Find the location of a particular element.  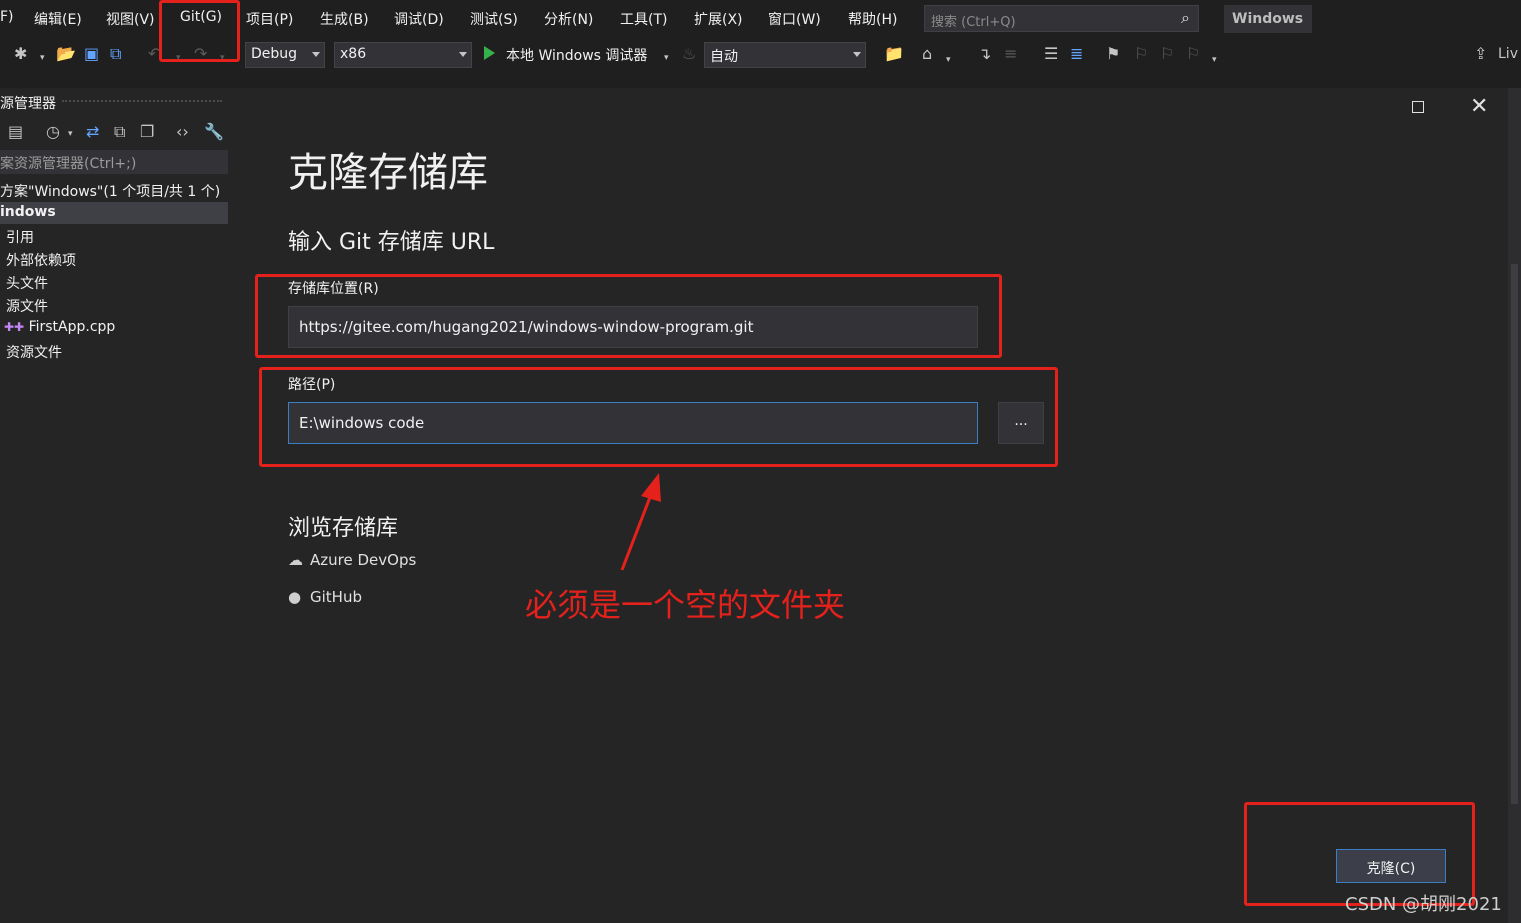

arrow-head is located at coordinates (651, 487).